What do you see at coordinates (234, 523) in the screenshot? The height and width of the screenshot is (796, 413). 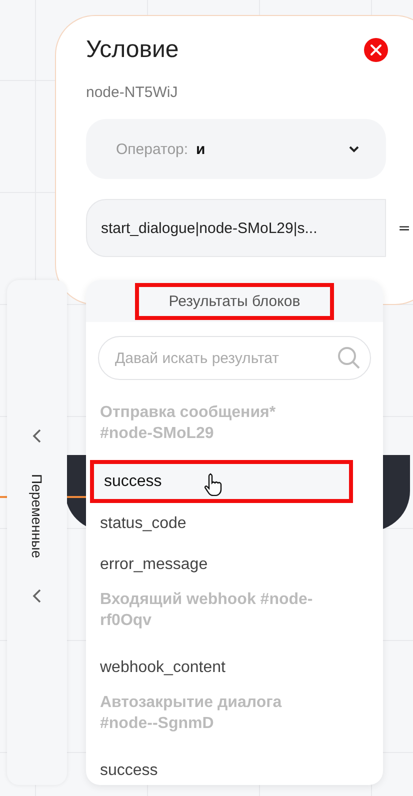 I see `result-option: status_code` at bounding box center [234, 523].